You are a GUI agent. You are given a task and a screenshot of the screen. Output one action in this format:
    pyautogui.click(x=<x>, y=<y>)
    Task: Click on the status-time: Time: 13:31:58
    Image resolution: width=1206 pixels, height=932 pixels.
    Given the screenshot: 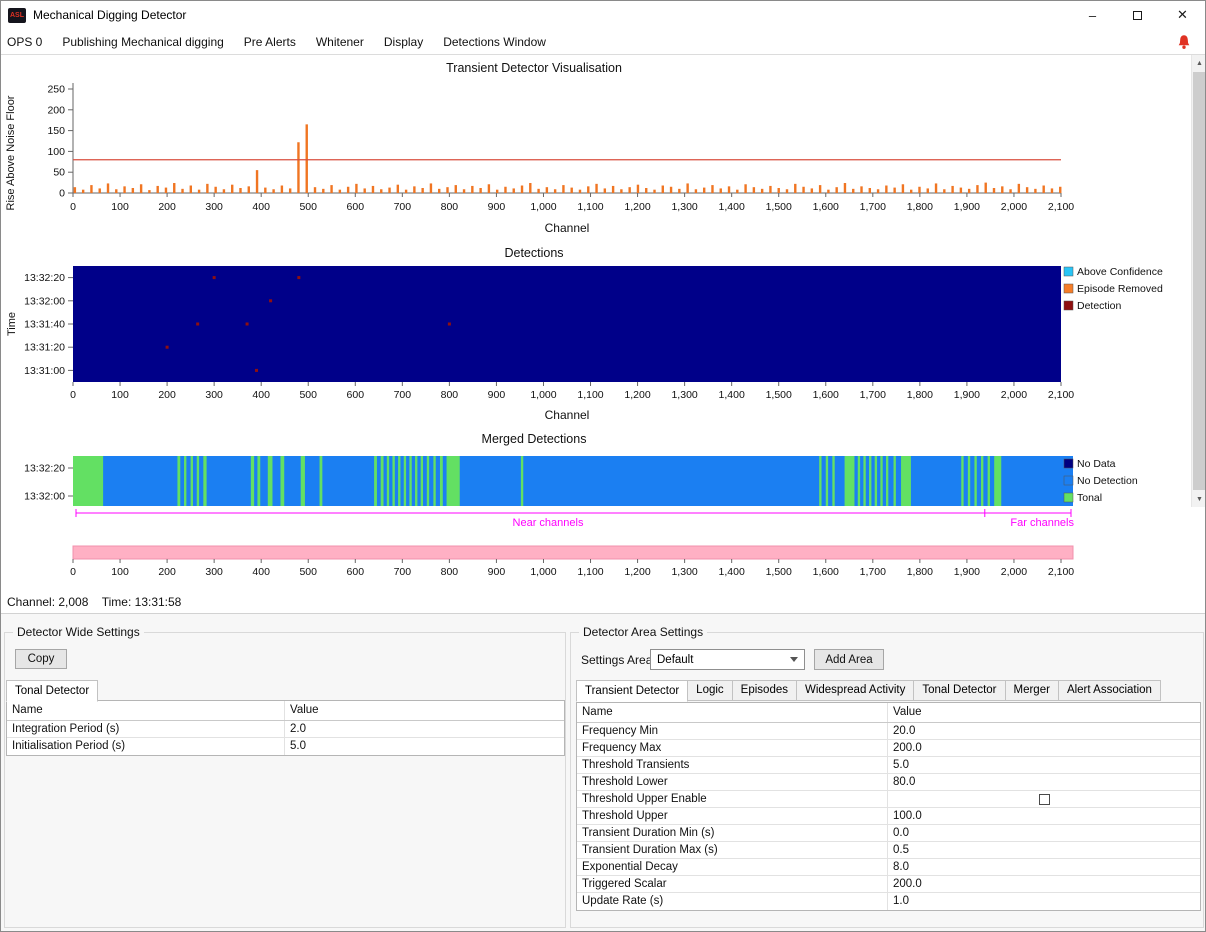 What is the action you would take?
    pyautogui.click(x=141, y=602)
    